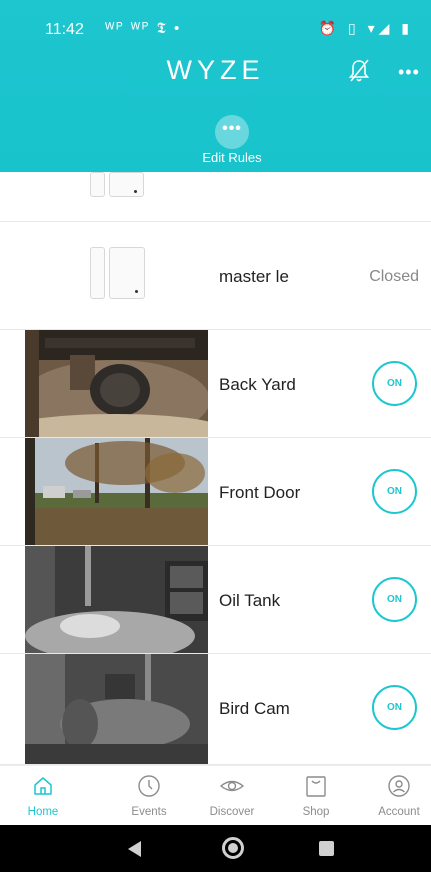  Describe the element at coordinates (215, 276) in the screenshot. I see `device-row-master-le: master le Closed` at that location.